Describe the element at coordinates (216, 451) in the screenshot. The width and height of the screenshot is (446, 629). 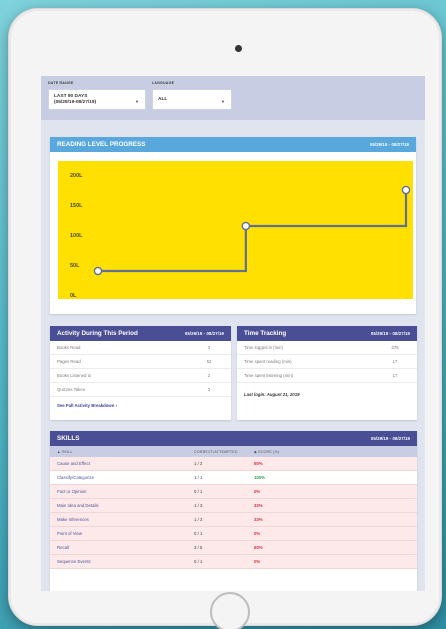
I see `correct-column-header: CORRECT/ATTEMPTED` at that location.